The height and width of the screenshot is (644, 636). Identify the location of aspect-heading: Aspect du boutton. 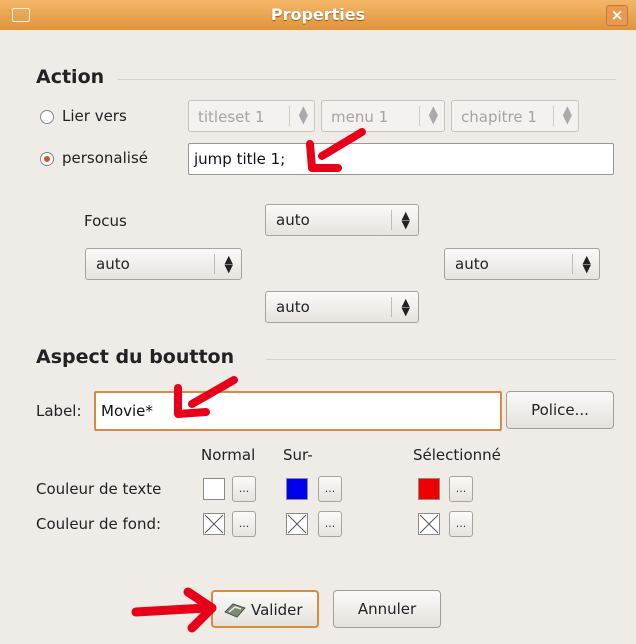
(135, 357).